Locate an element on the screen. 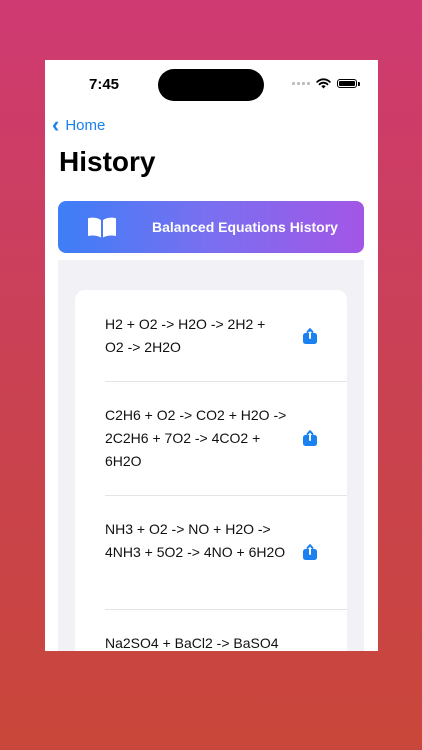 This screenshot has height=750, width=422. status-time: 7:45 is located at coordinates (104, 84).